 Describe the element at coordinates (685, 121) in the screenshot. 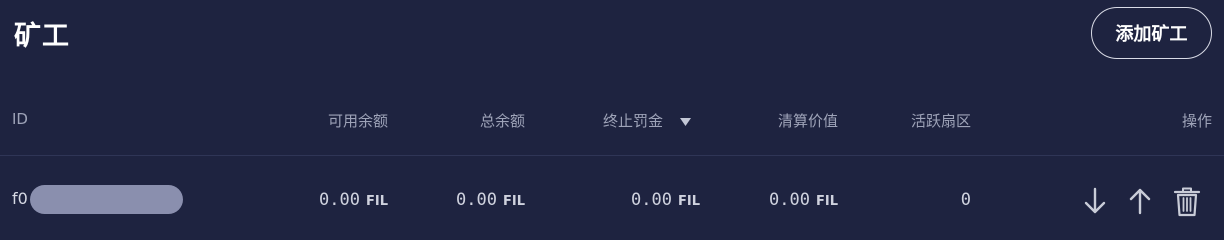

I see `caret-down-icon` at that location.